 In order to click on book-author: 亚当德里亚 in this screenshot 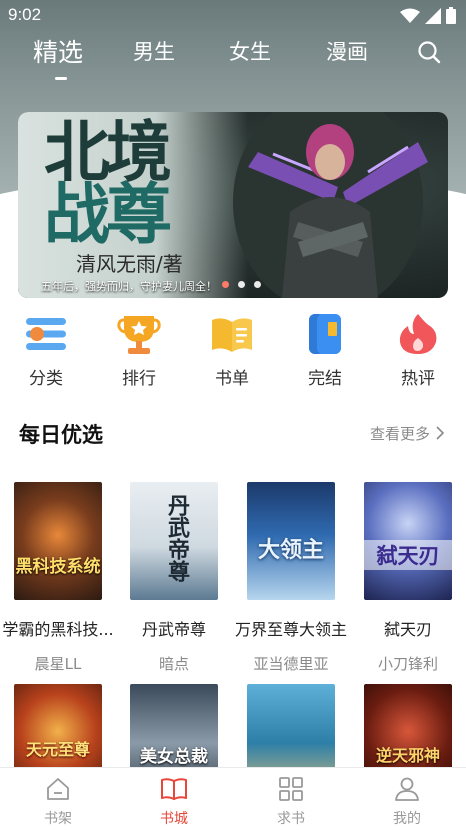, I will do `click(291, 664)`.